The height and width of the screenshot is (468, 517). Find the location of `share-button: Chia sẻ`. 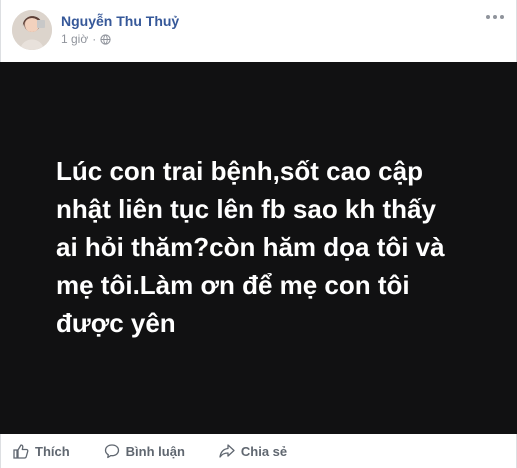

share-button: Chia sẻ is located at coordinates (253, 451).